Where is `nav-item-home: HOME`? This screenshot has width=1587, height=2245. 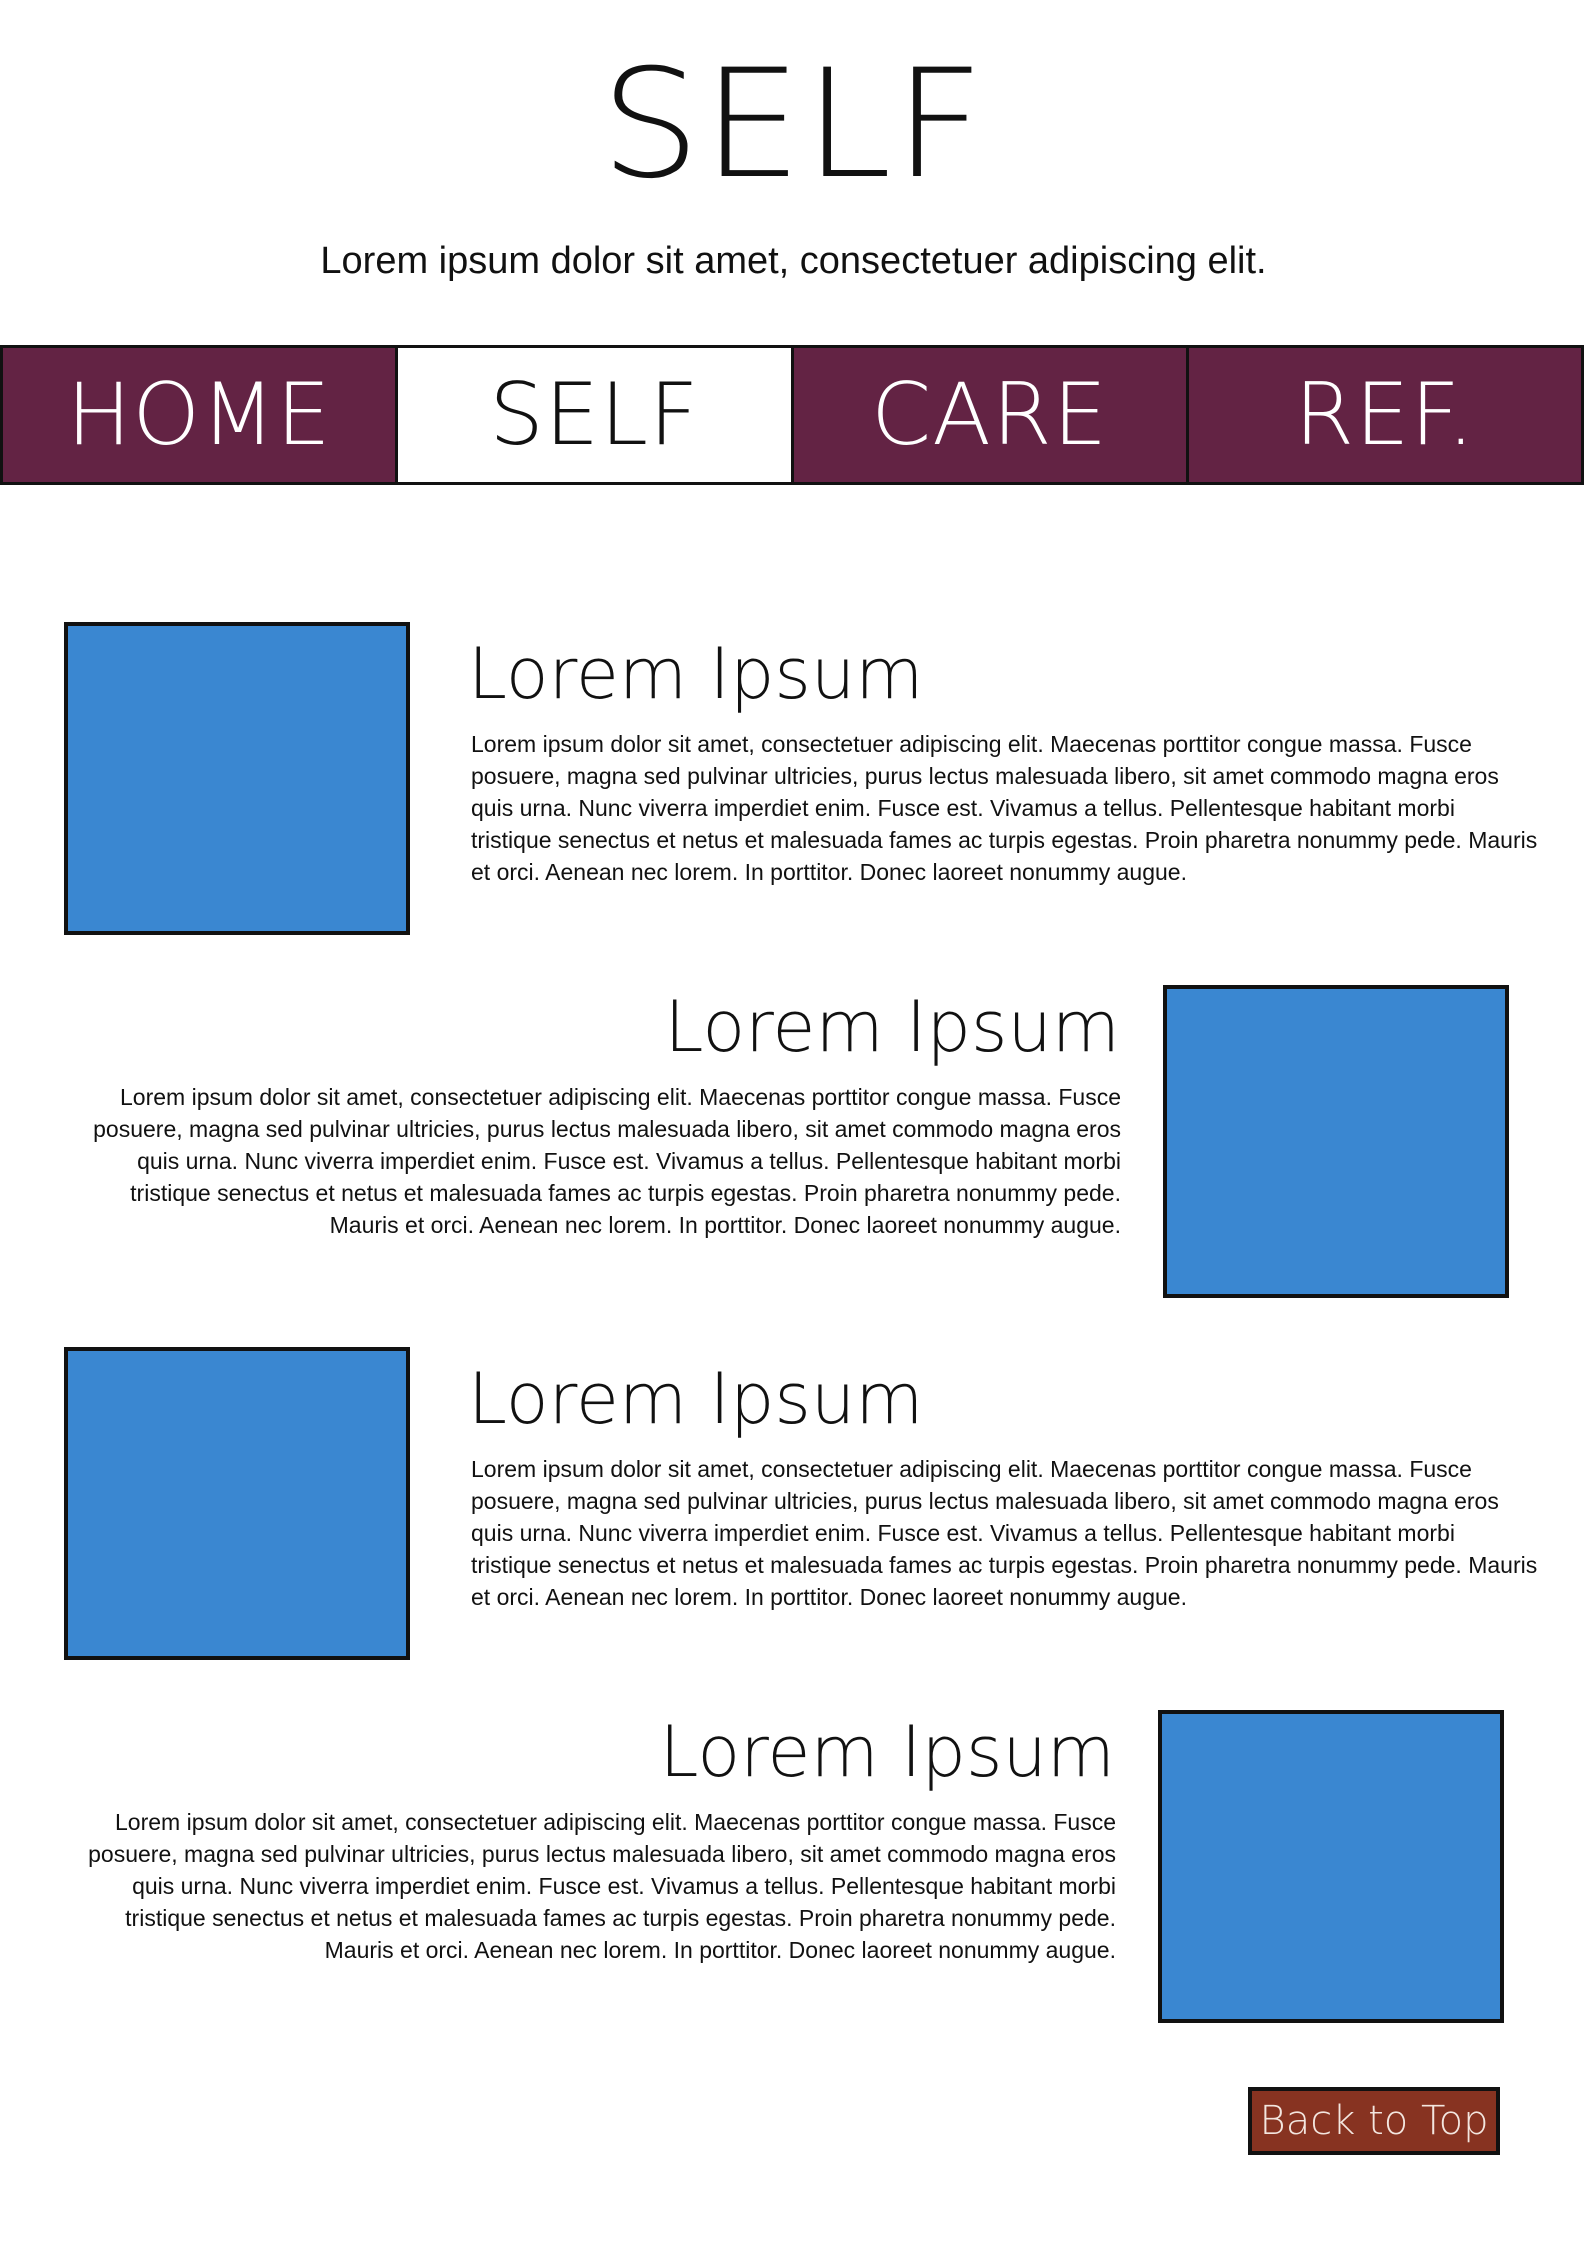 nav-item-home: HOME is located at coordinates (201, 415).